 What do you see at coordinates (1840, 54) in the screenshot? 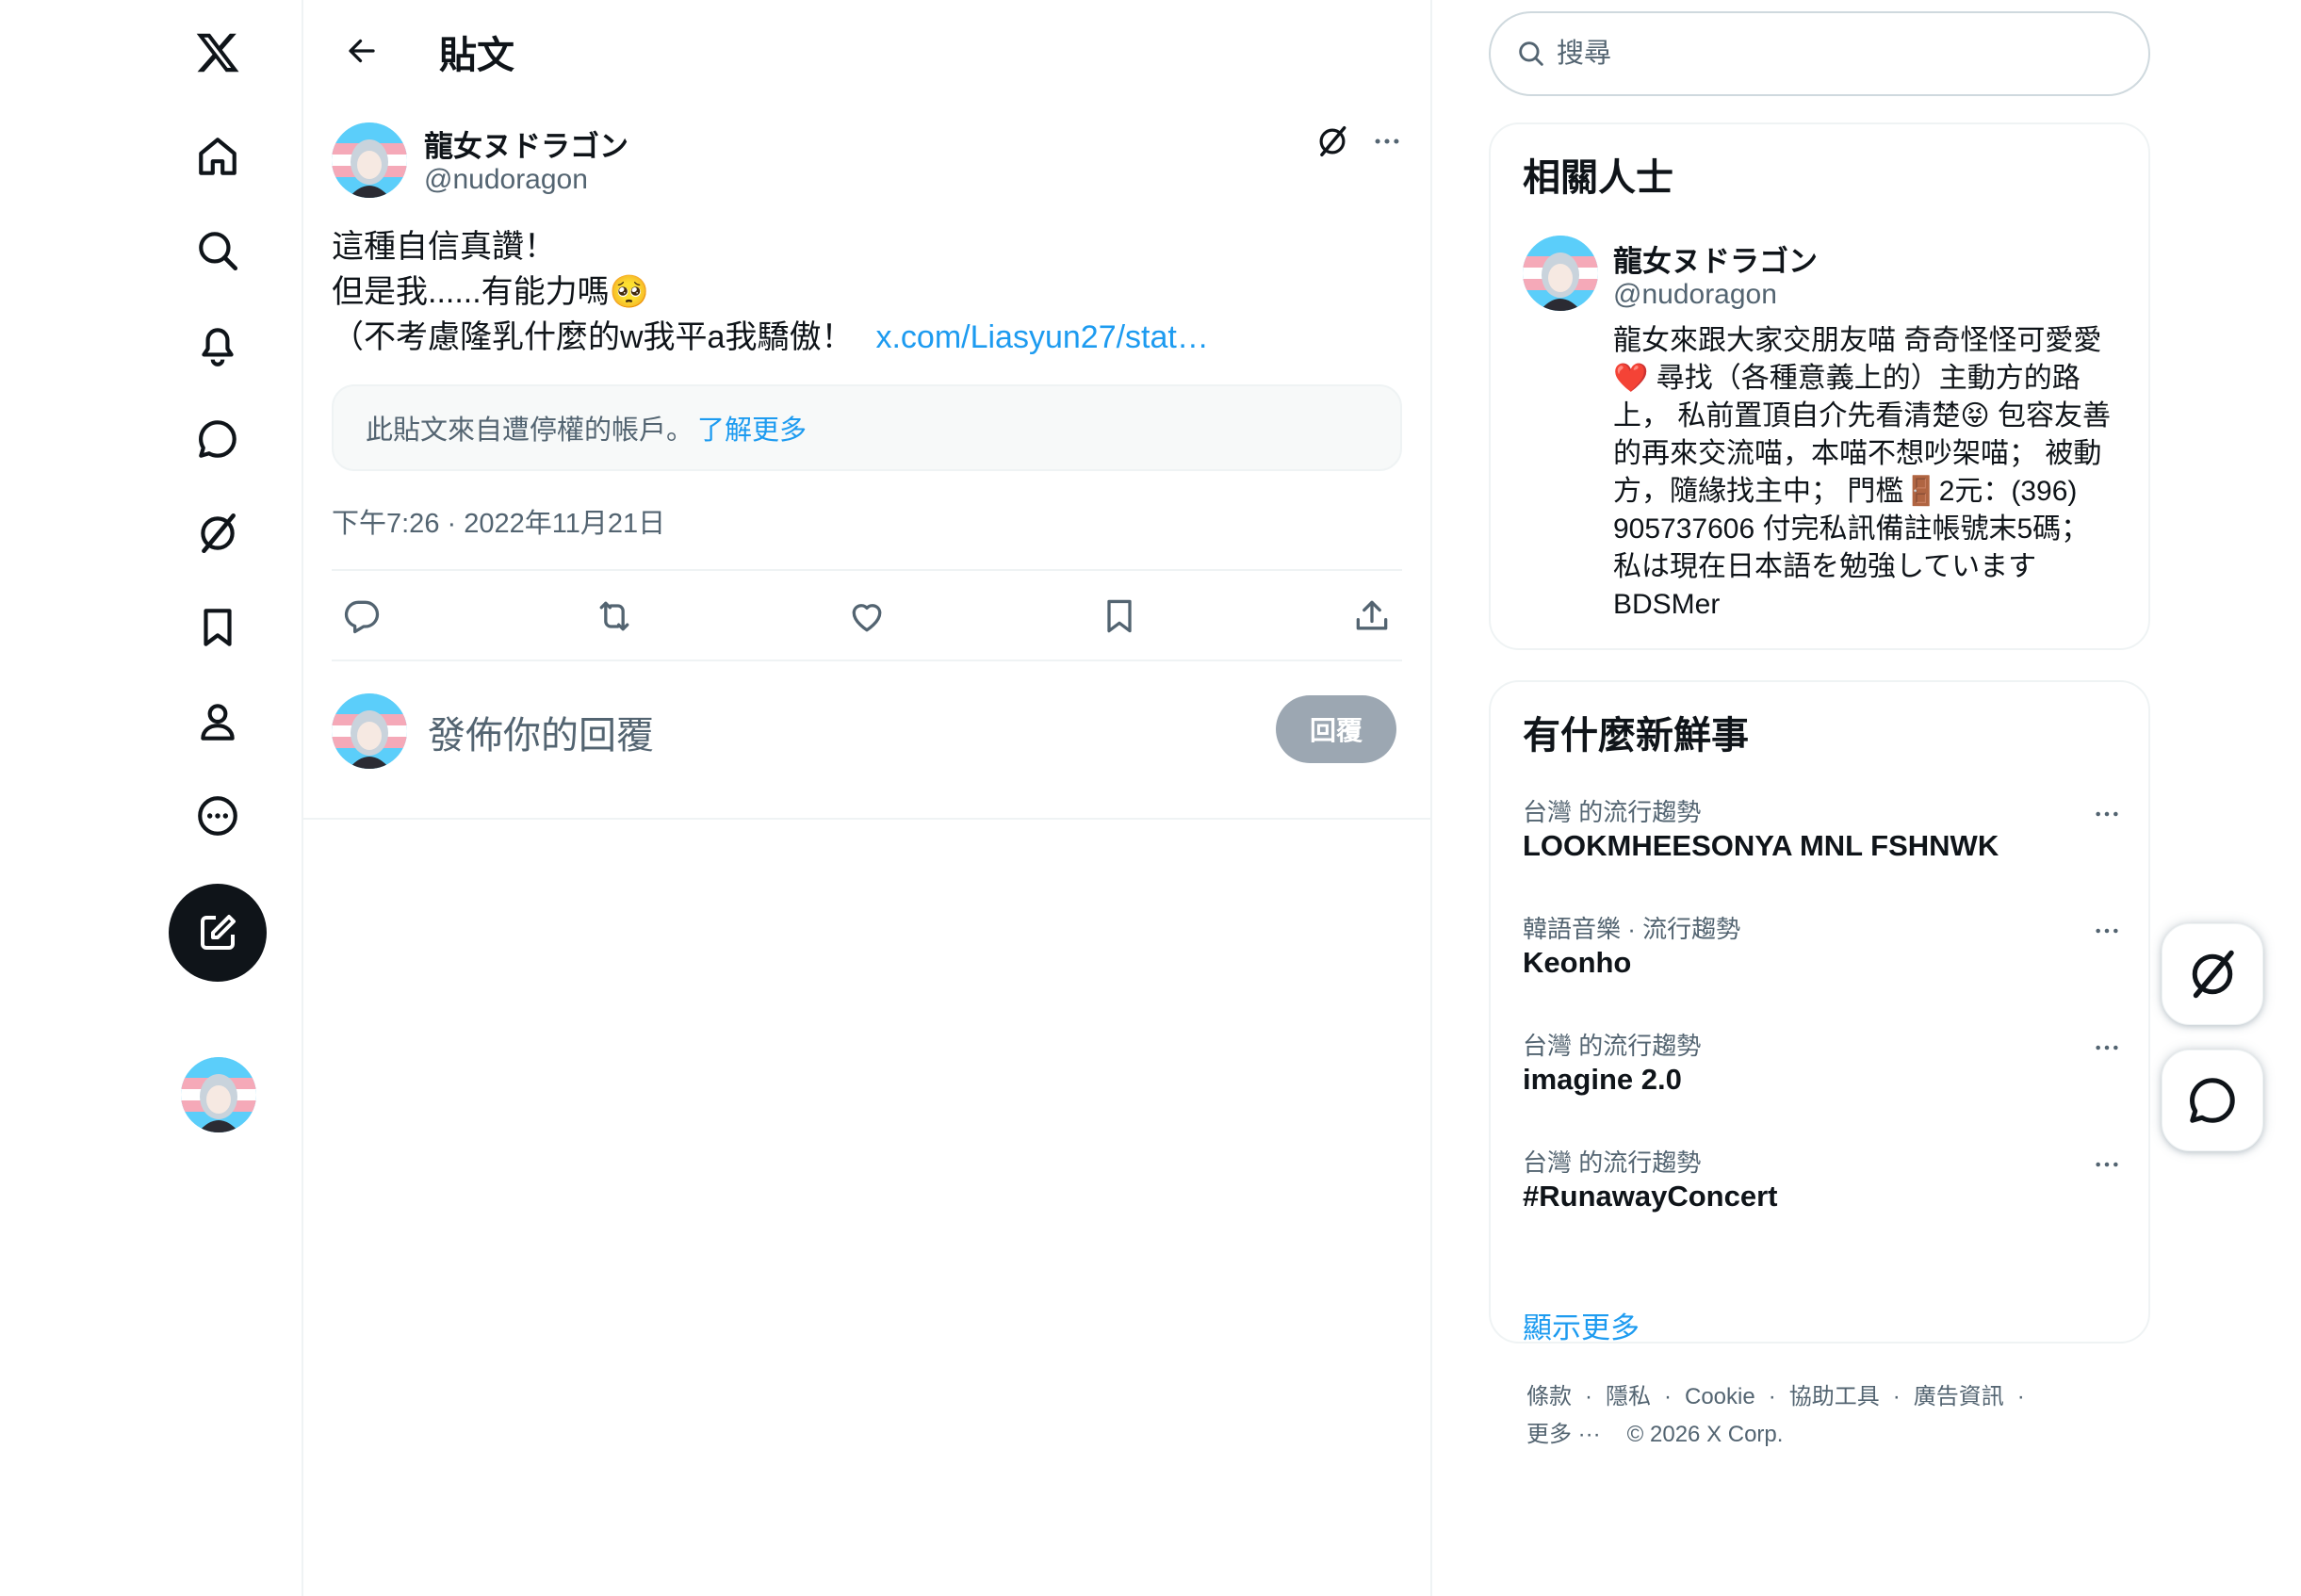
I see `search-input` at bounding box center [1840, 54].